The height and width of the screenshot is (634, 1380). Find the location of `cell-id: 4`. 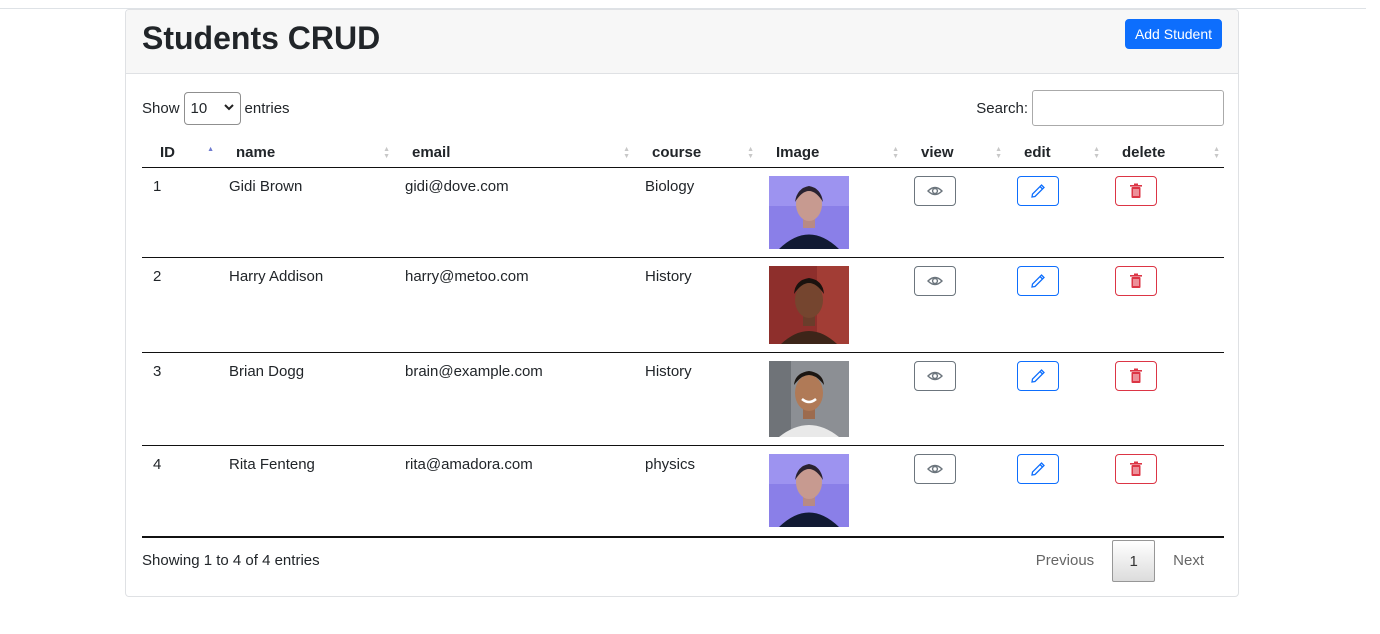

cell-id: 4 is located at coordinates (180, 491).